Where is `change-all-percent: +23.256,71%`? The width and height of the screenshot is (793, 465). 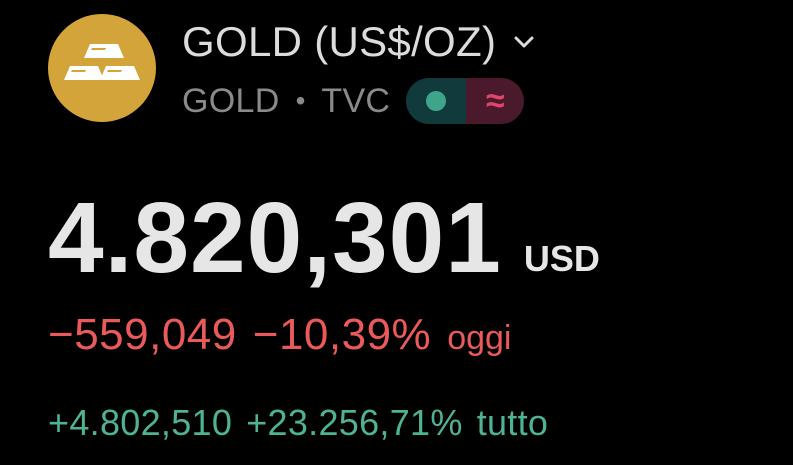 change-all-percent: +23.256,71% is located at coordinates (354, 422).